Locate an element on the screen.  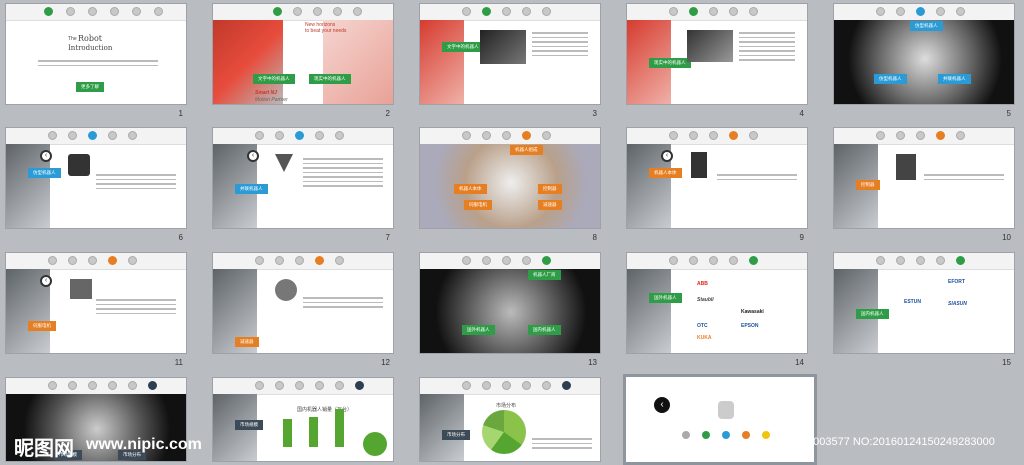
slide-thumbnail-17: 市场规模 国内机器人销量（万台） is located at coordinates (303, 419).